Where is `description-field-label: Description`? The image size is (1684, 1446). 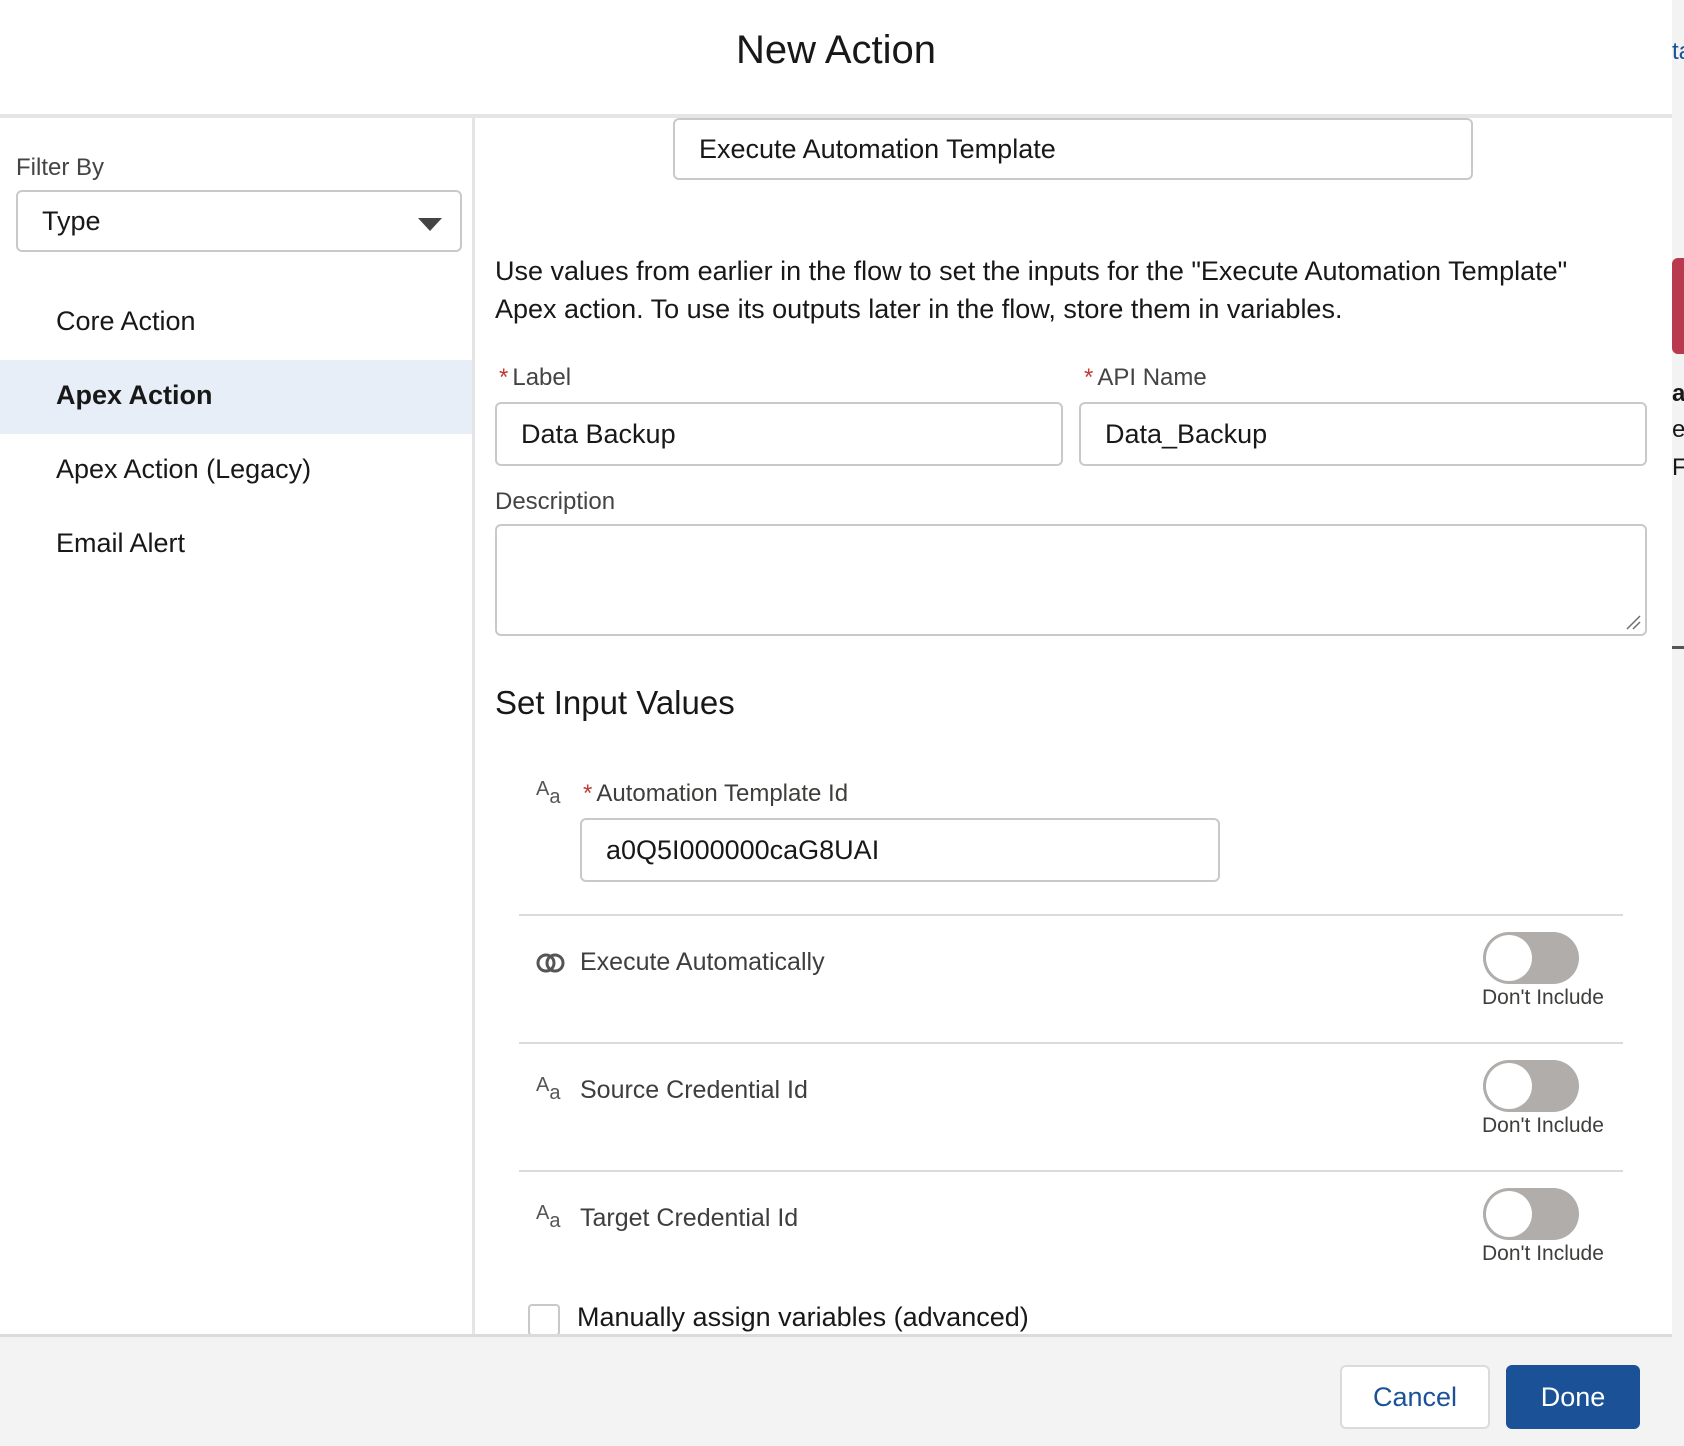
description-field-label: Description is located at coordinates (555, 501).